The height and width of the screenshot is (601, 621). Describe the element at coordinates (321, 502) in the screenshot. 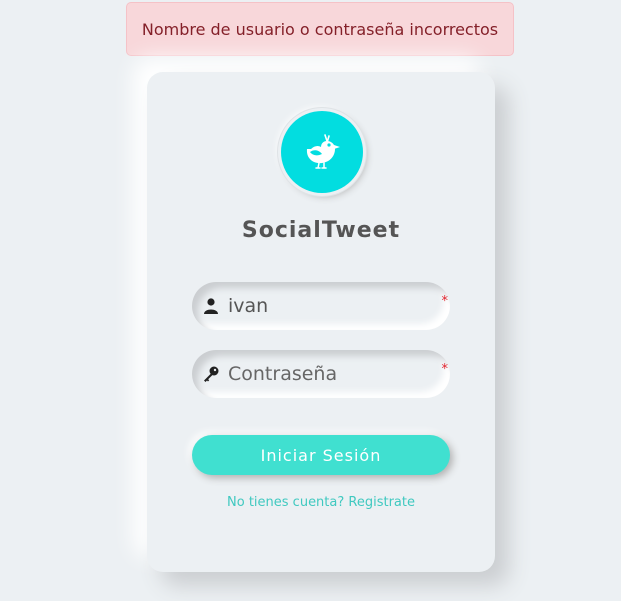

I see `register-link: No tienes cuenta? Registrate` at that location.